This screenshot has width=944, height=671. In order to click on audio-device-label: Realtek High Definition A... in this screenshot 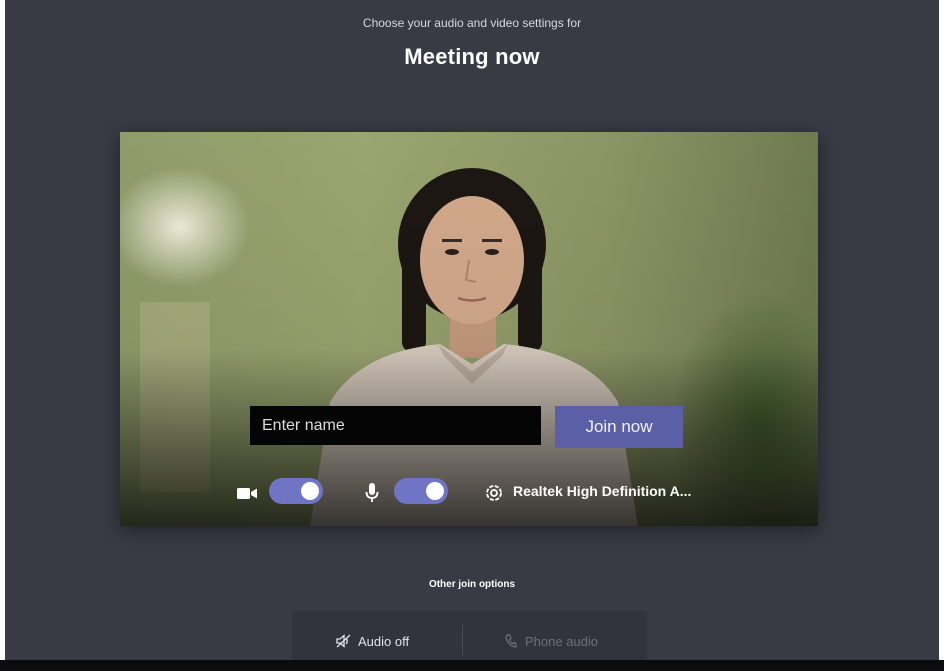, I will do `click(602, 491)`.